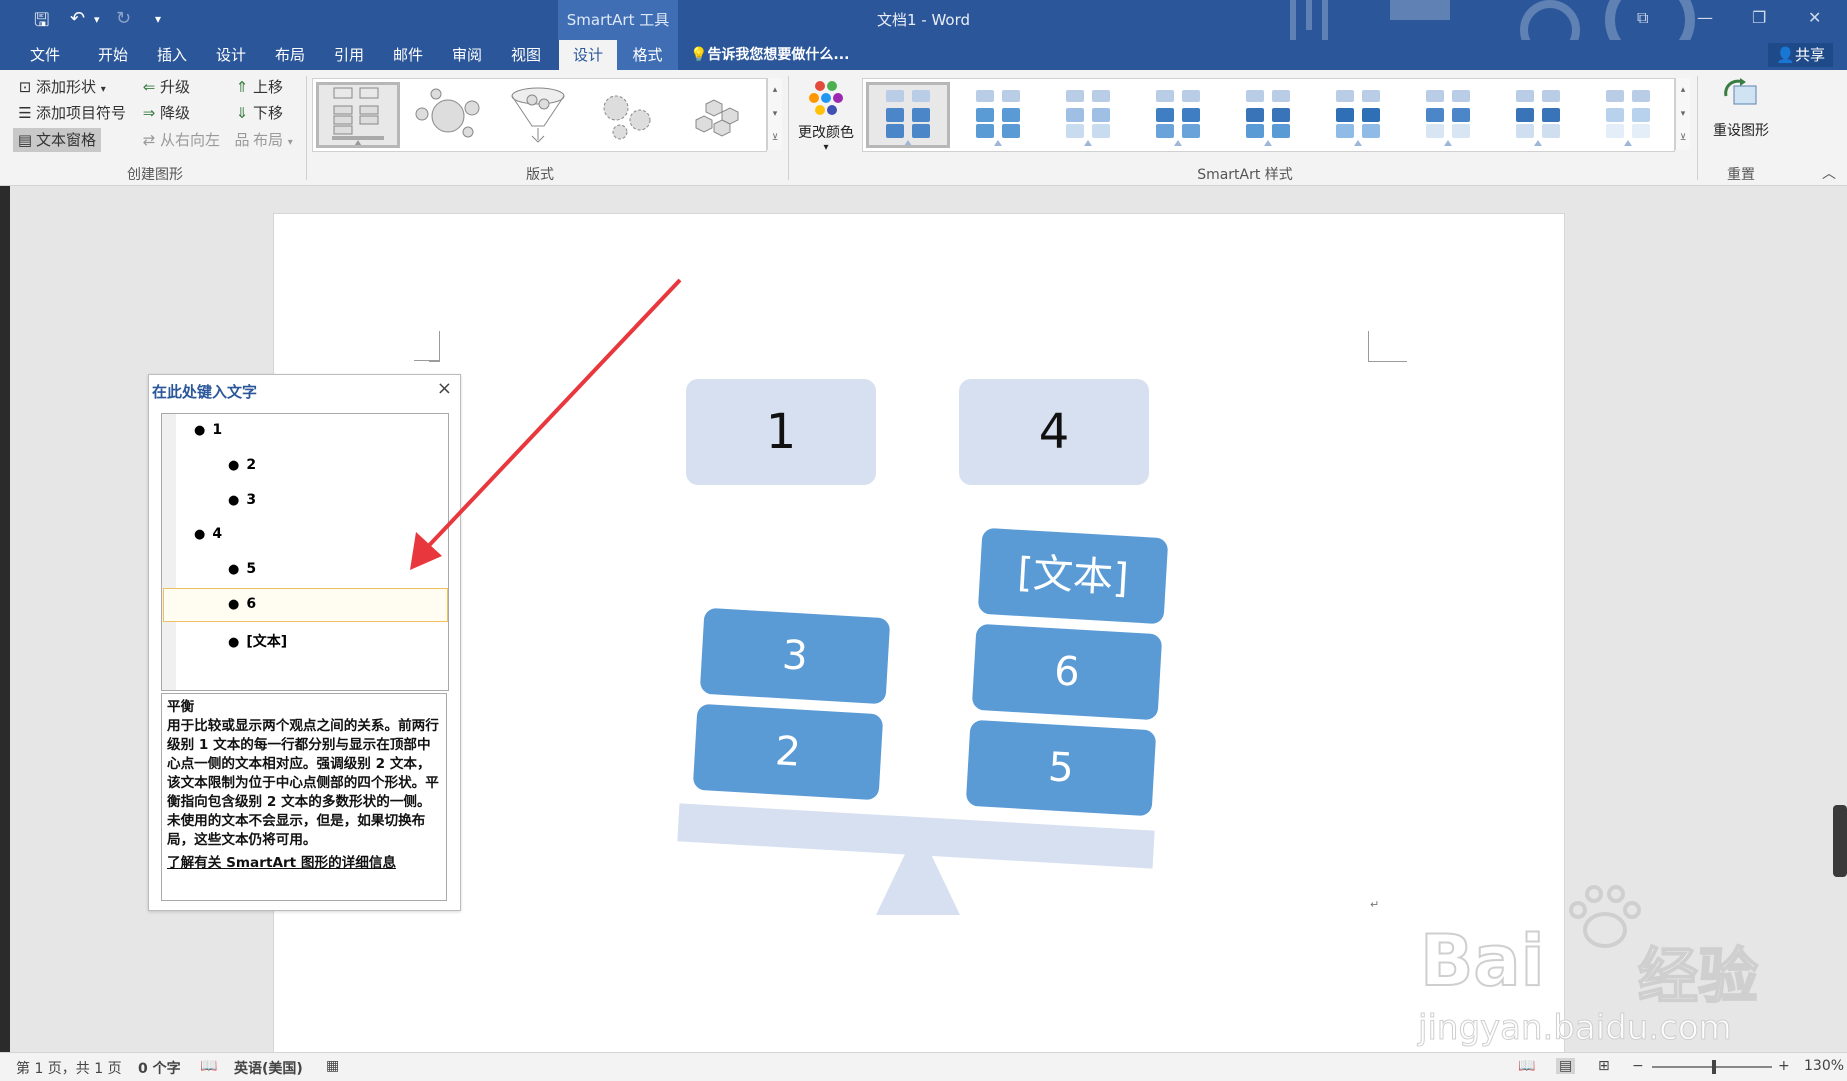  What do you see at coordinates (918, 871) in the screenshot?
I see `balance-fulcrum` at bounding box center [918, 871].